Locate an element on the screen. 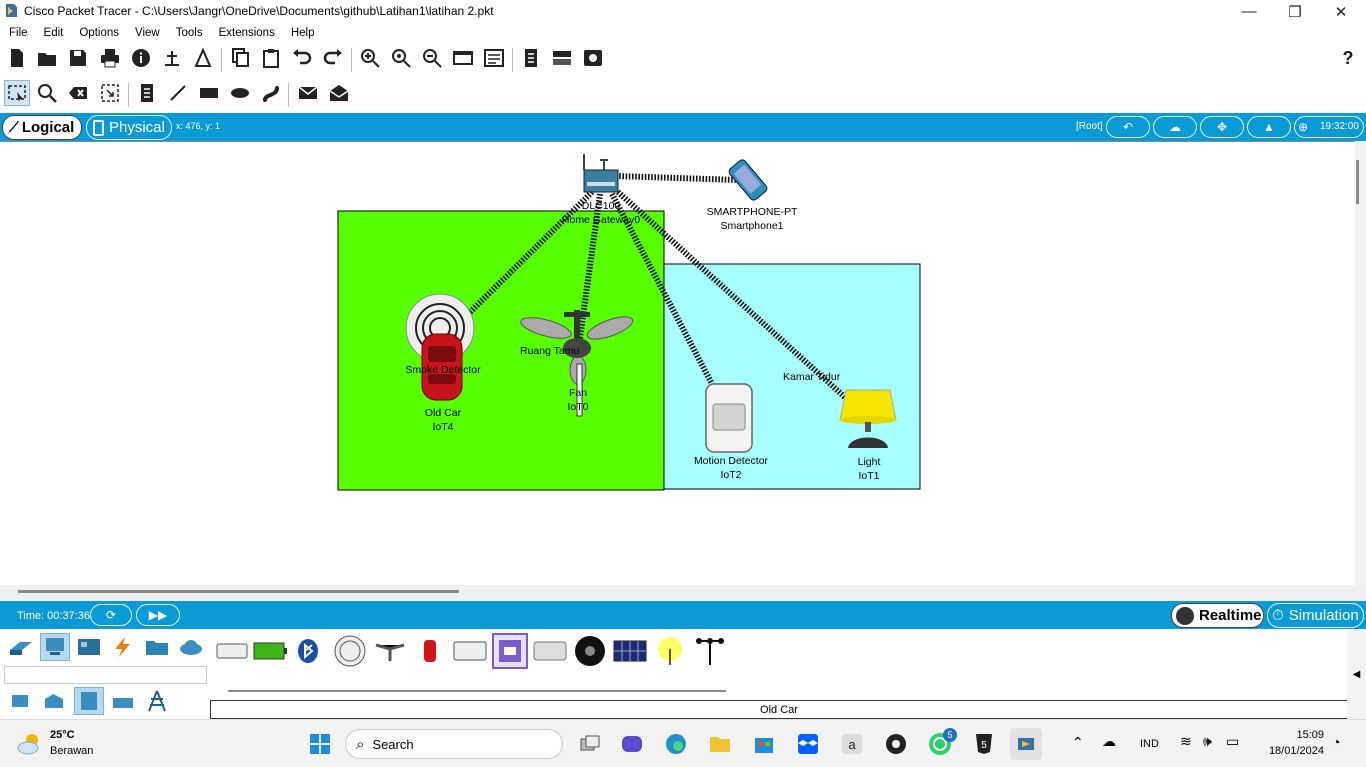 This screenshot has width=1366, height=767. task-view-icon is located at coordinates (590, 744).